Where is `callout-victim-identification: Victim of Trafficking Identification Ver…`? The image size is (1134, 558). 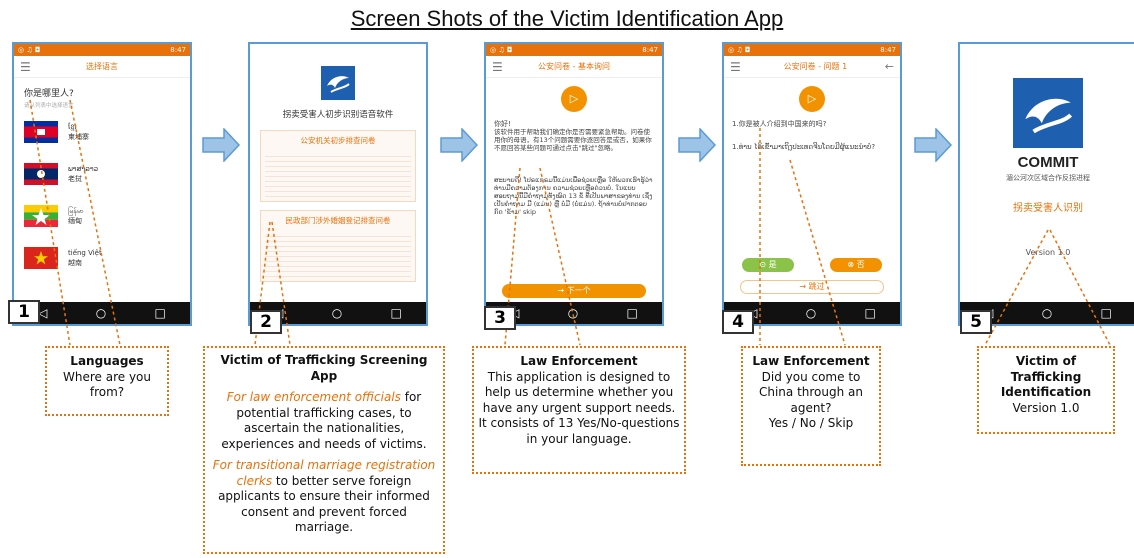 callout-victim-identification: Victim of Trafficking Identification Ver… is located at coordinates (1046, 390).